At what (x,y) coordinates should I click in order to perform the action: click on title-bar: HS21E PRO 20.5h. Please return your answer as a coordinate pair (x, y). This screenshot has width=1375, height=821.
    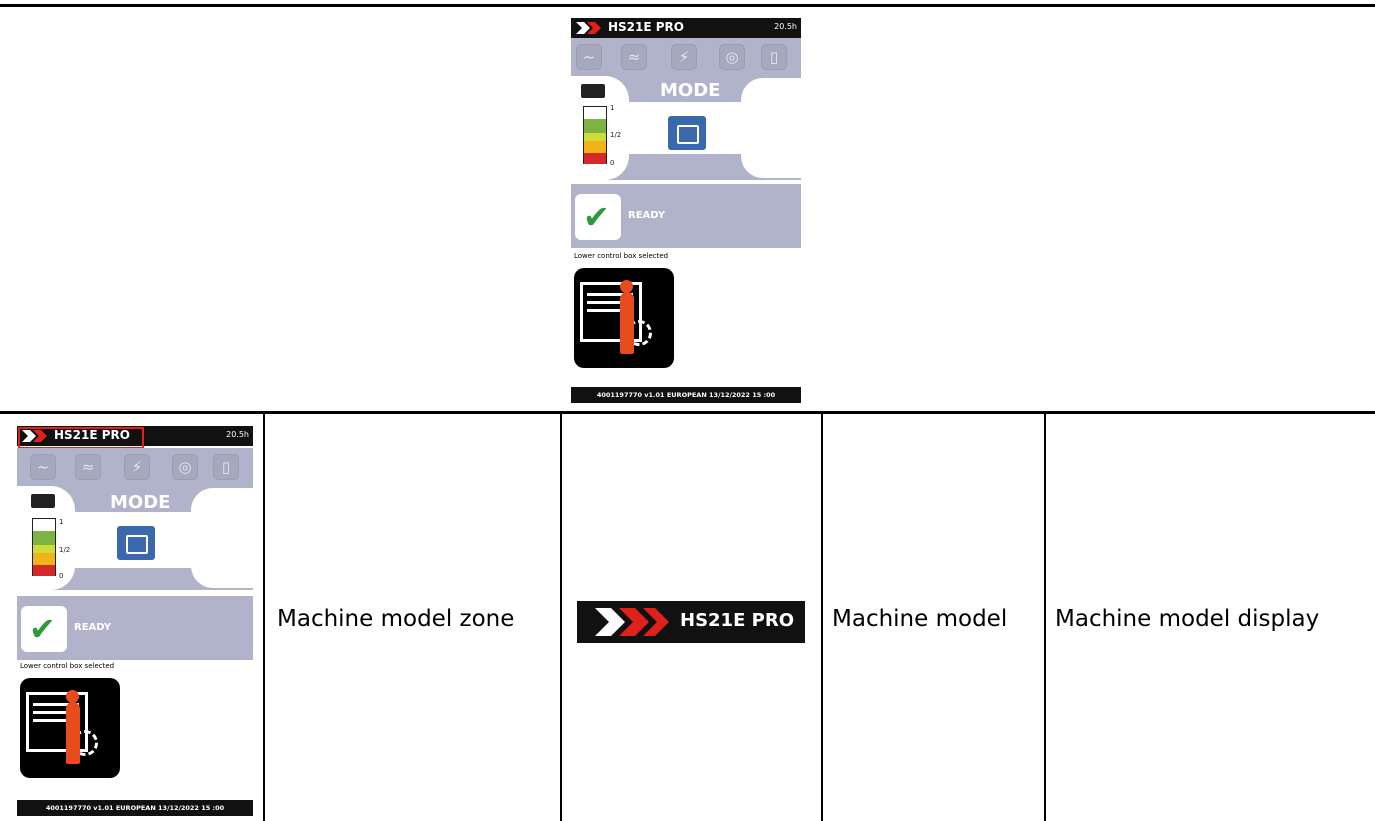
    Looking at the image, I should click on (686, 28).